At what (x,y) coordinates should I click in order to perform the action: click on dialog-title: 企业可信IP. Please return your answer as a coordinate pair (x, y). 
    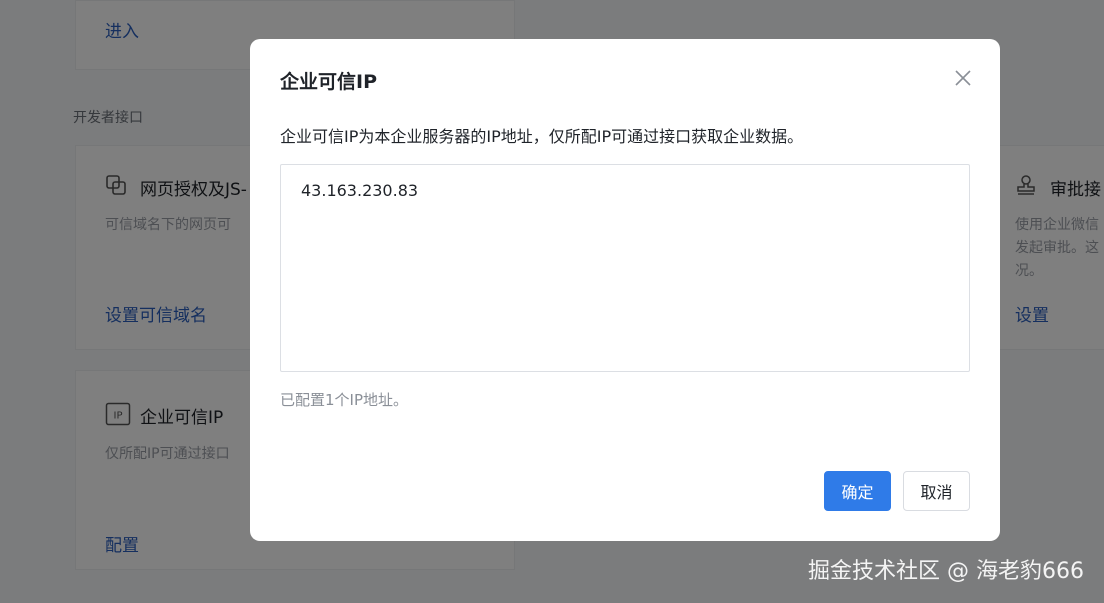
    Looking at the image, I should click on (328, 82).